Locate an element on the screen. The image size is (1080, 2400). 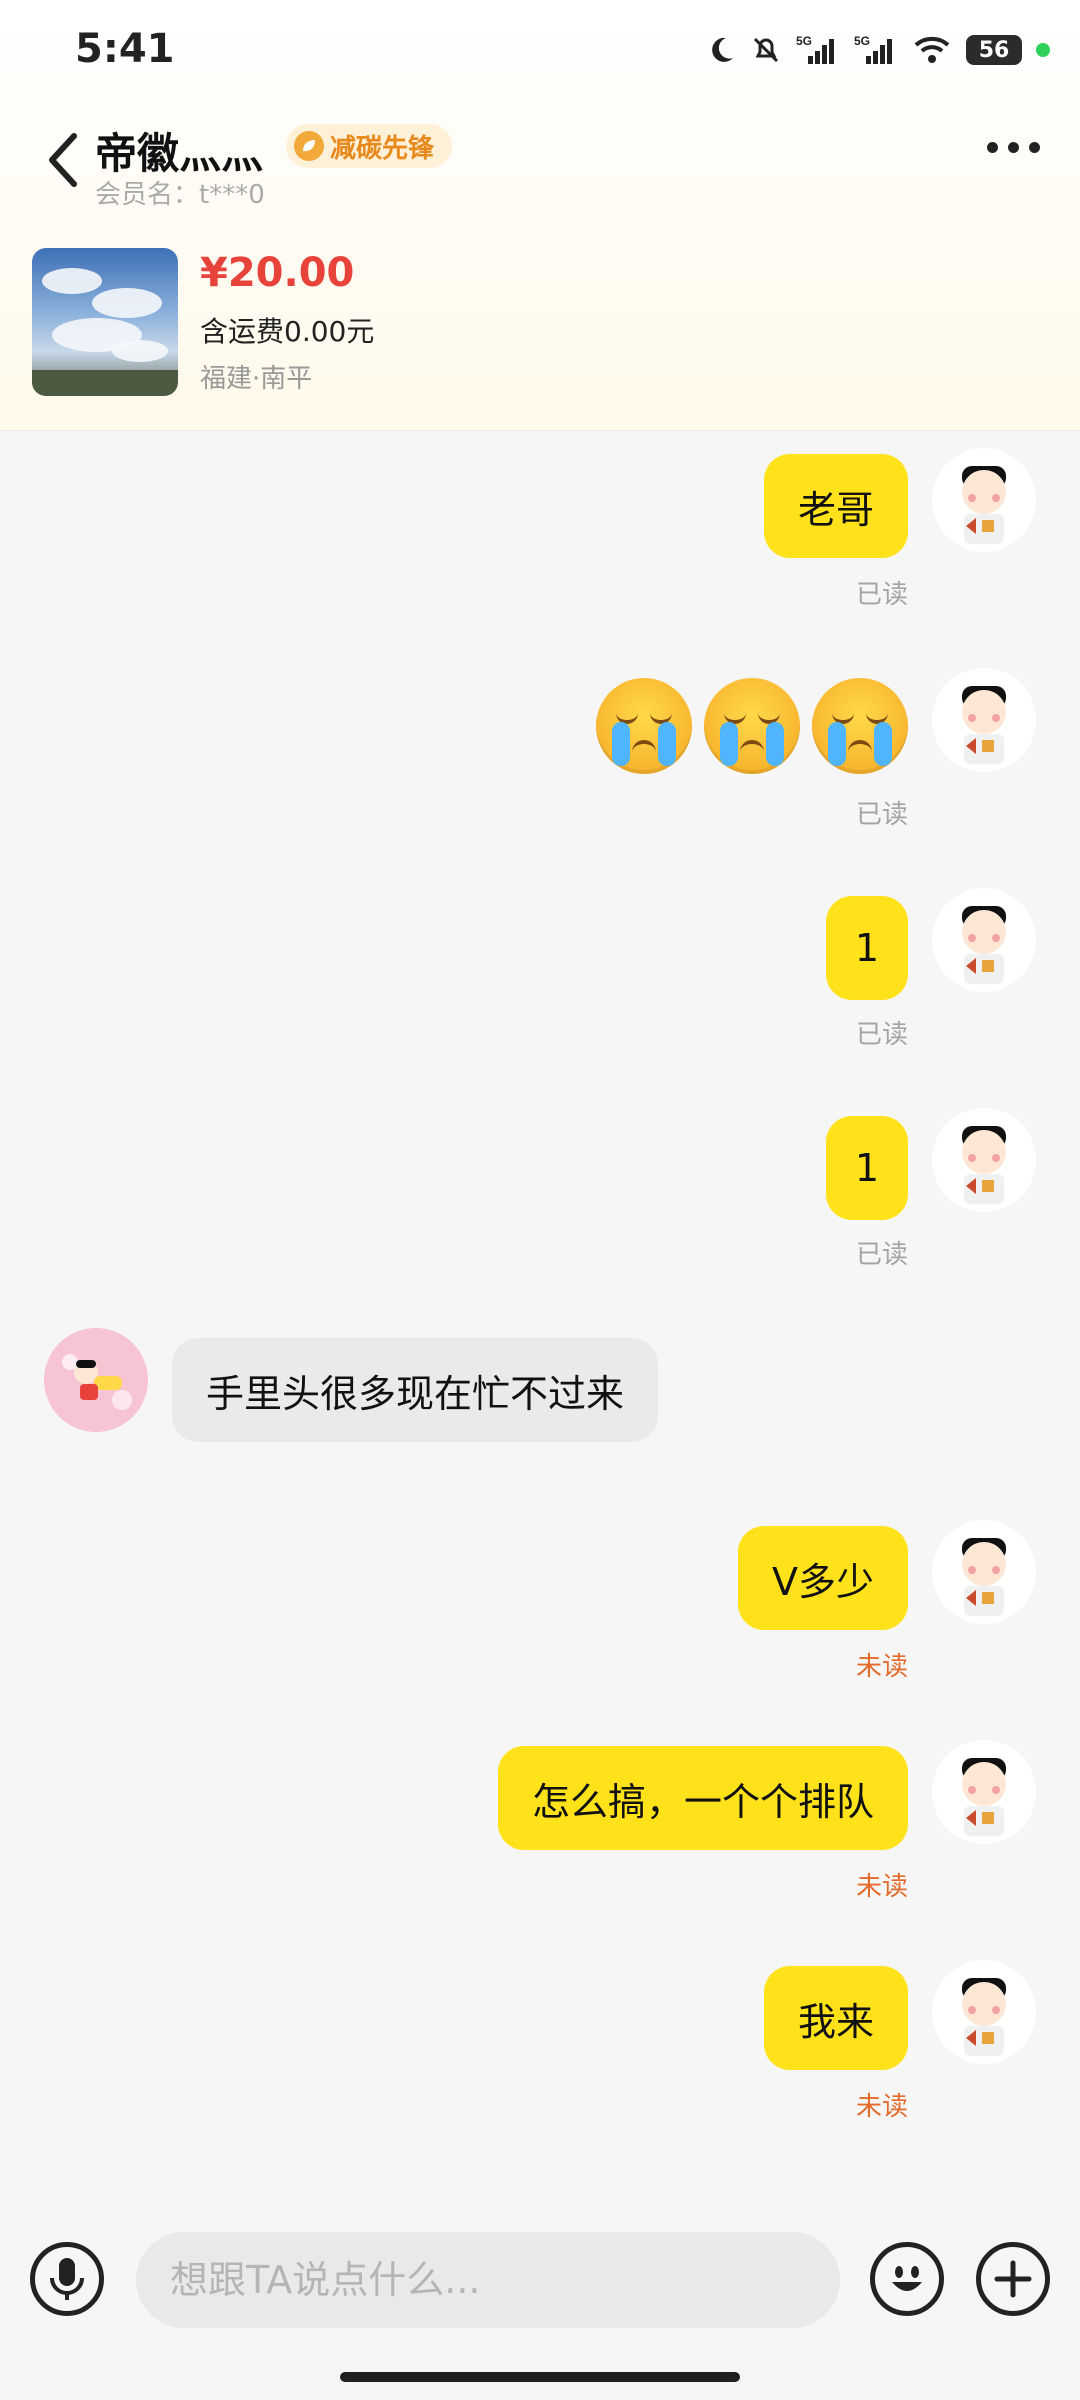
back-button is located at coordinates (62, 160).